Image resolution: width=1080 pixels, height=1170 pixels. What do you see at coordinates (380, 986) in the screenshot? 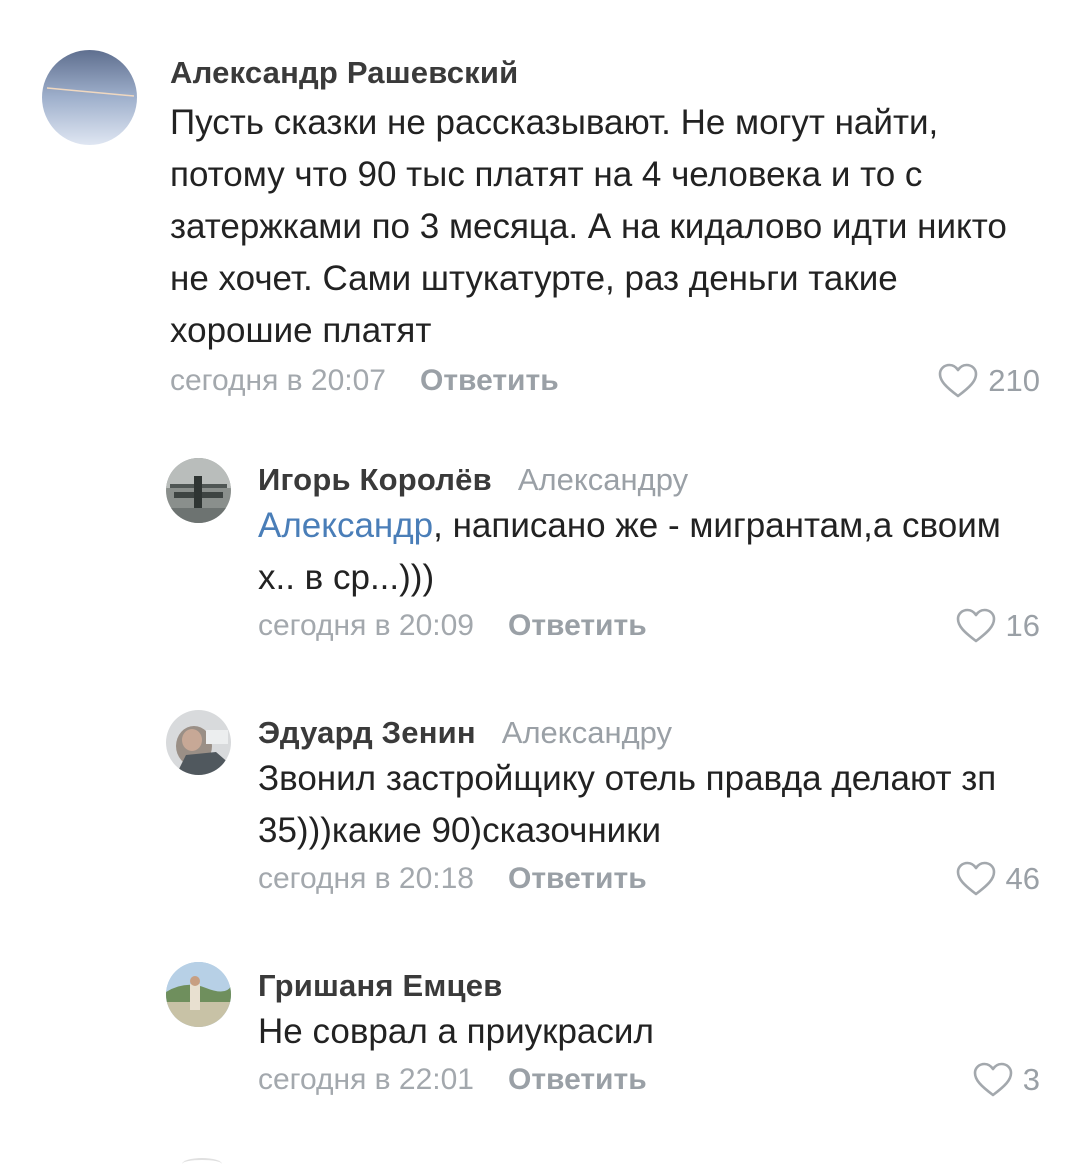
I see `comment-author: Гришаня Емцев` at bounding box center [380, 986].